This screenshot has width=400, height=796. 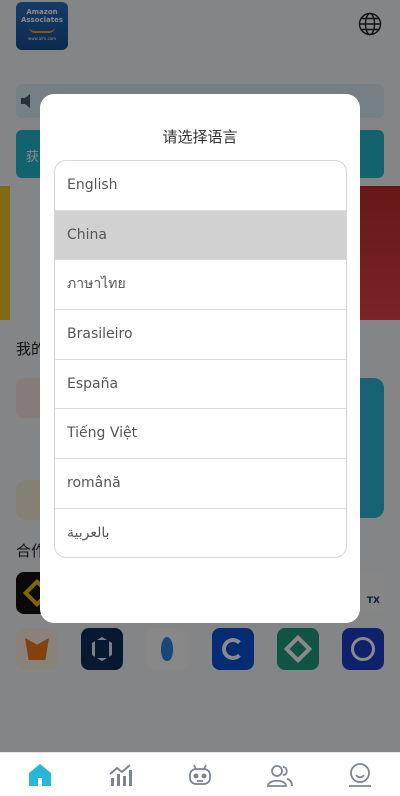 What do you see at coordinates (200, 235) in the screenshot?
I see `language-option-china: China` at bounding box center [200, 235].